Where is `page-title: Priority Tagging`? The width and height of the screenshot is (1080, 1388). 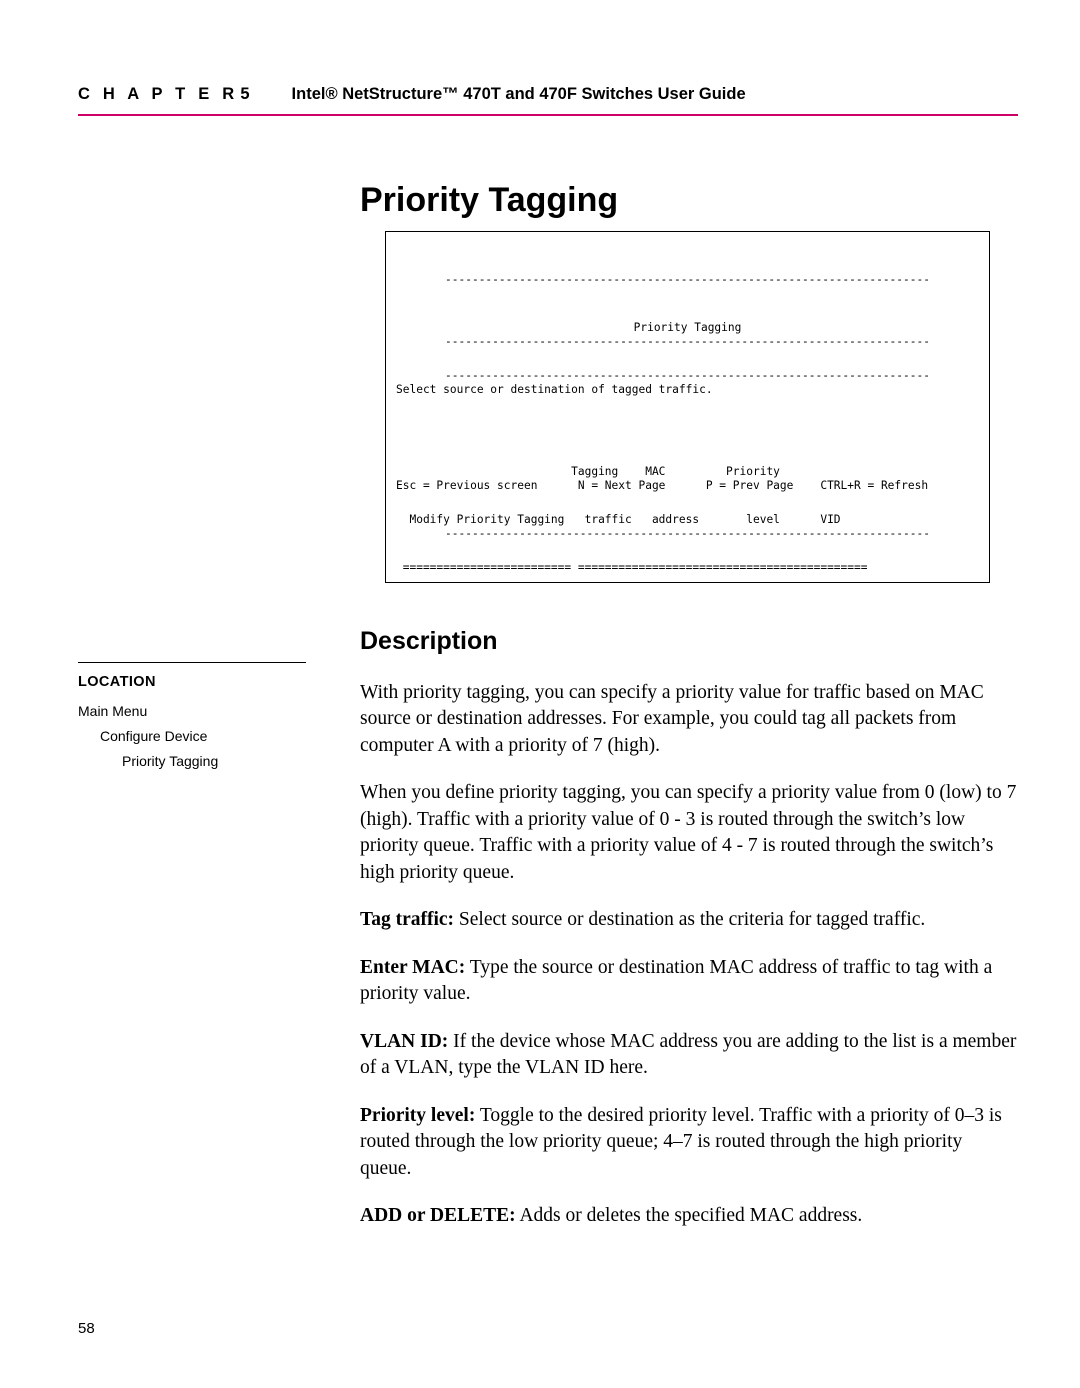 page-title: Priority Tagging is located at coordinates (489, 199).